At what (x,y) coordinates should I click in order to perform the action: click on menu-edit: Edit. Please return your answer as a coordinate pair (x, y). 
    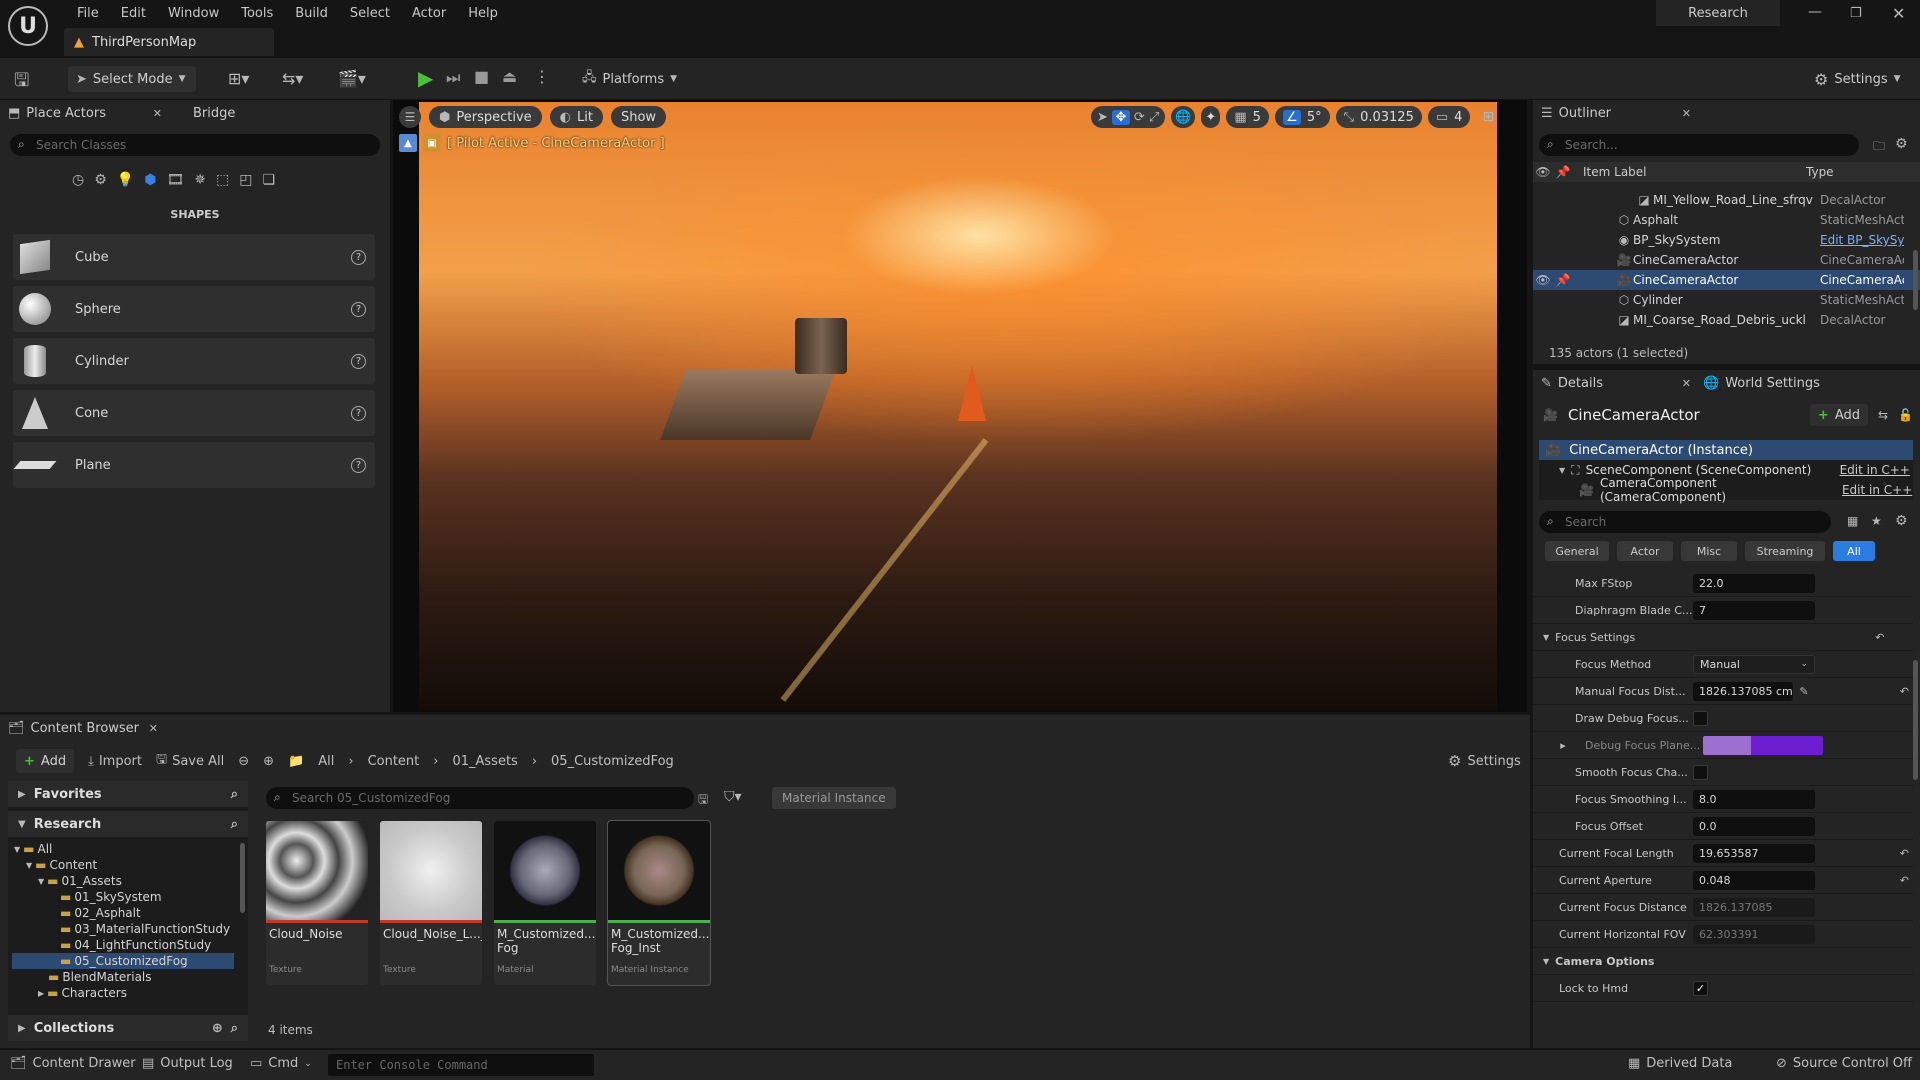
    Looking at the image, I should click on (133, 13).